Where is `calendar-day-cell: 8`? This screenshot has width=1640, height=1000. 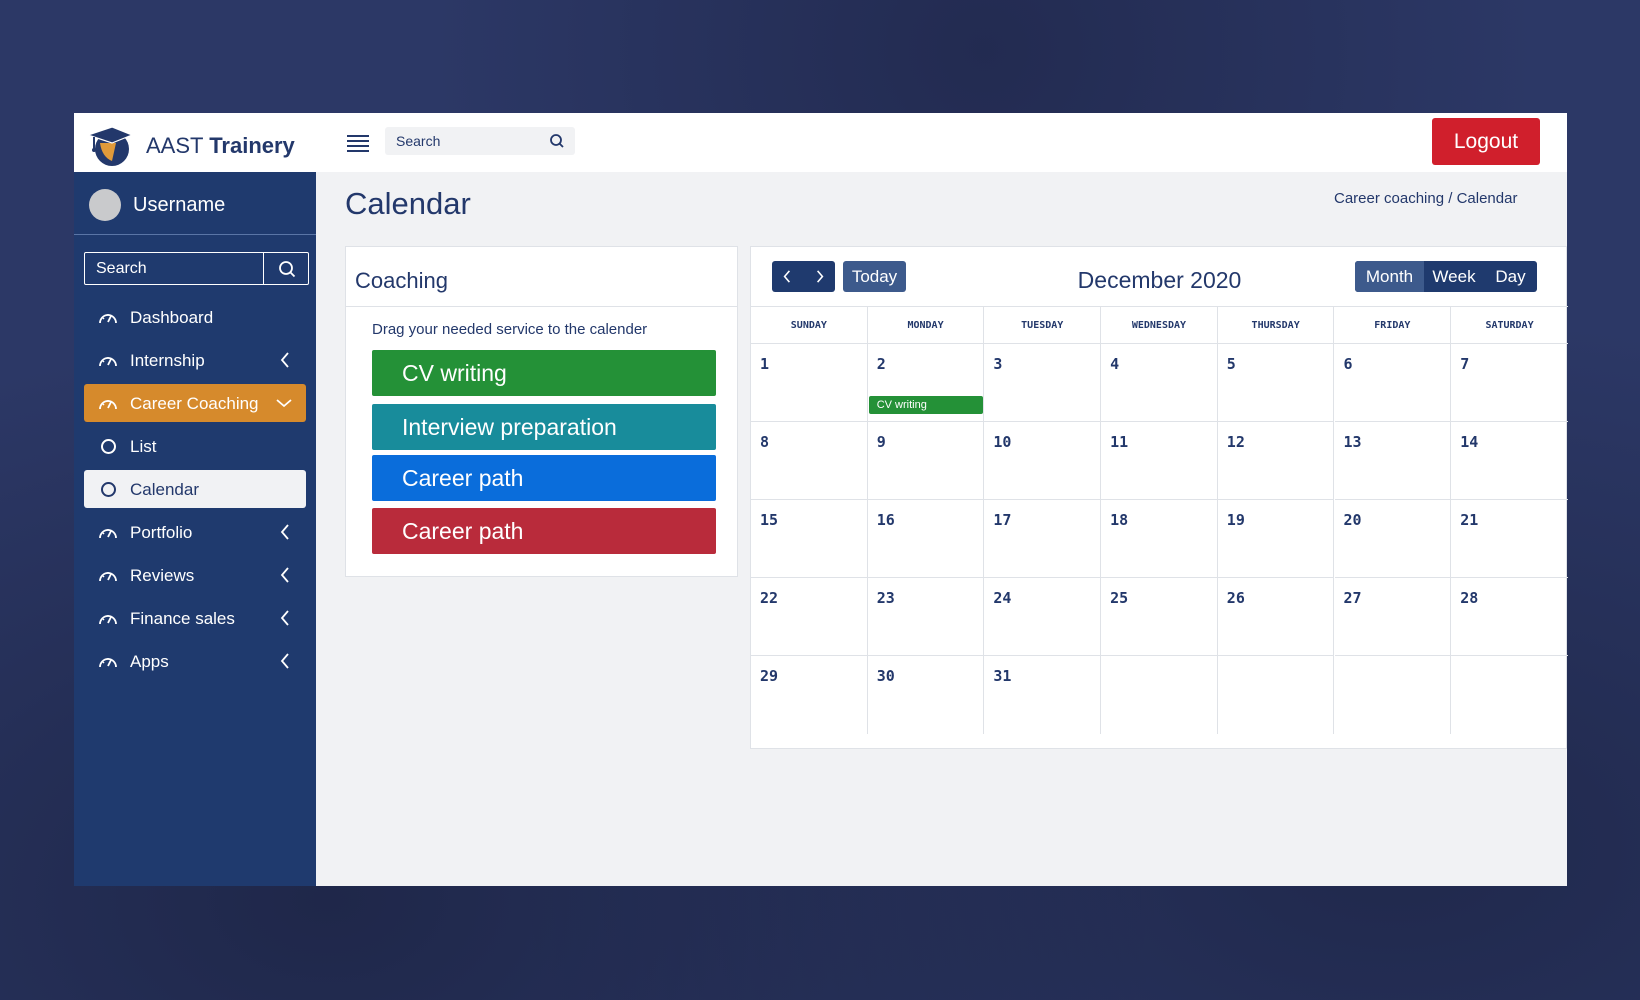
calendar-day-cell: 8 is located at coordinates (809, 461).